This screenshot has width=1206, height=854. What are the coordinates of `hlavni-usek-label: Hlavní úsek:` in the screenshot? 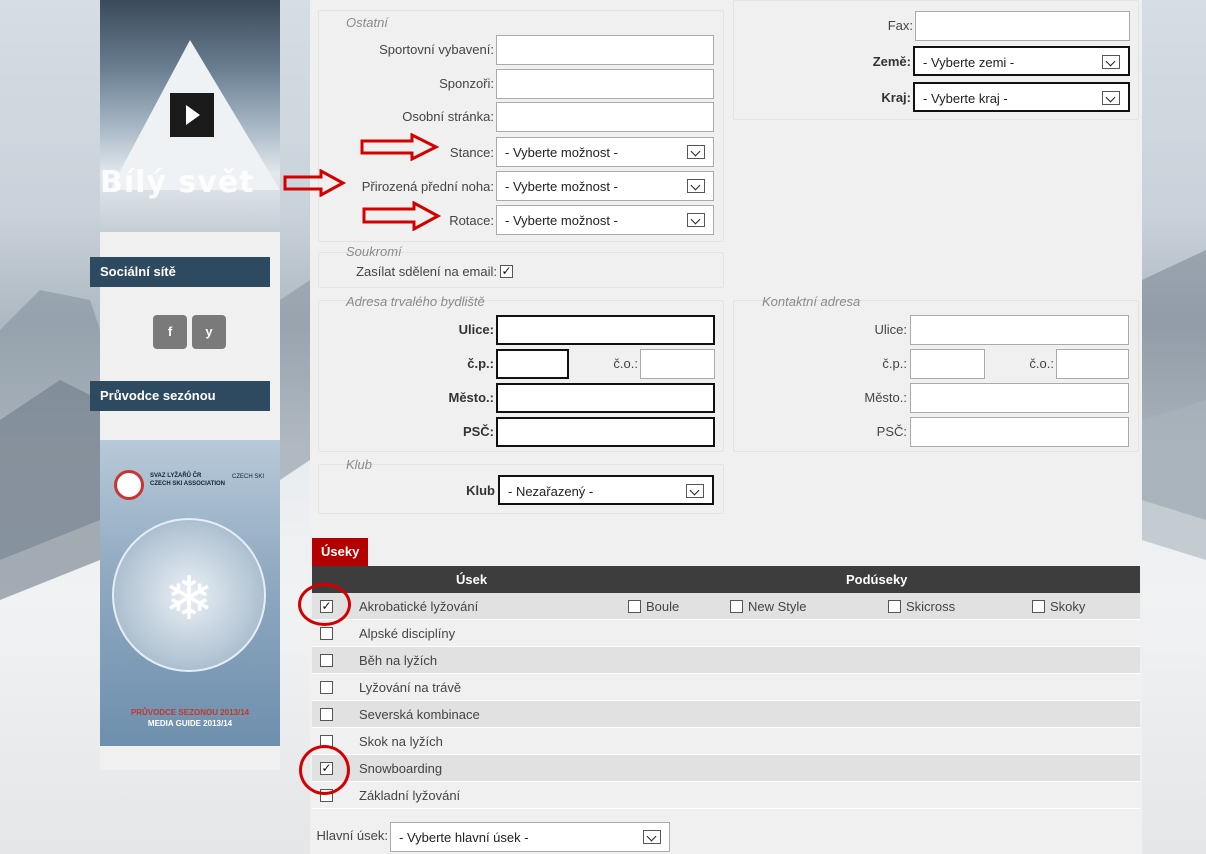 It's located at (352, 835).